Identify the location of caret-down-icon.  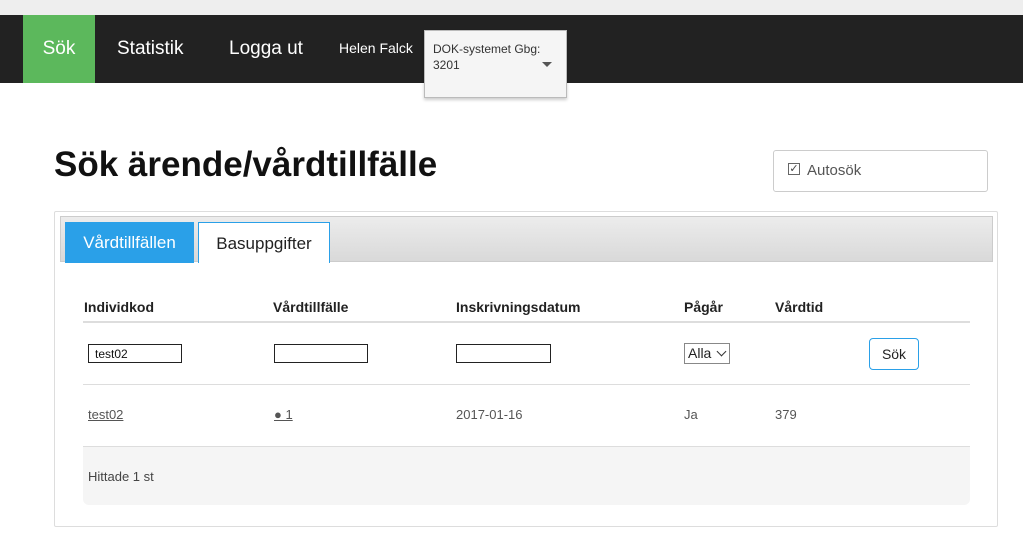
(547, 64).